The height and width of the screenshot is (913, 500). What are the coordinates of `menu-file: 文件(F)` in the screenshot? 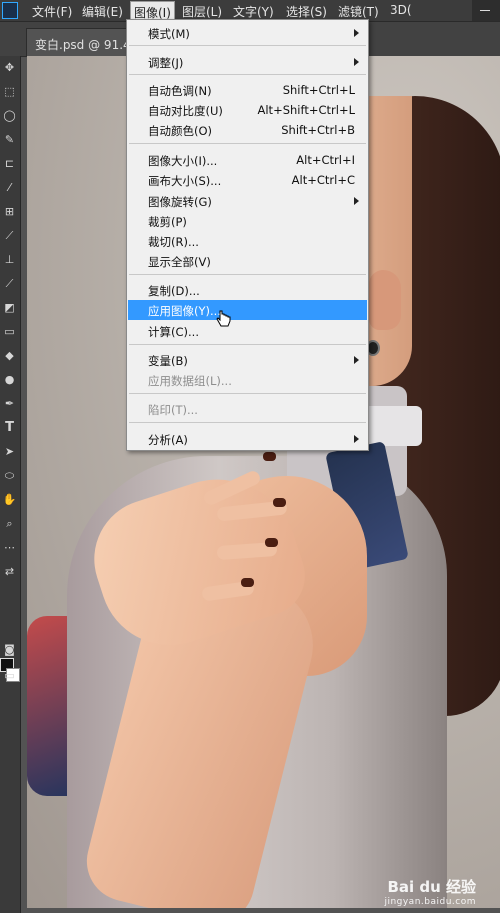 It's located at (52, 11).